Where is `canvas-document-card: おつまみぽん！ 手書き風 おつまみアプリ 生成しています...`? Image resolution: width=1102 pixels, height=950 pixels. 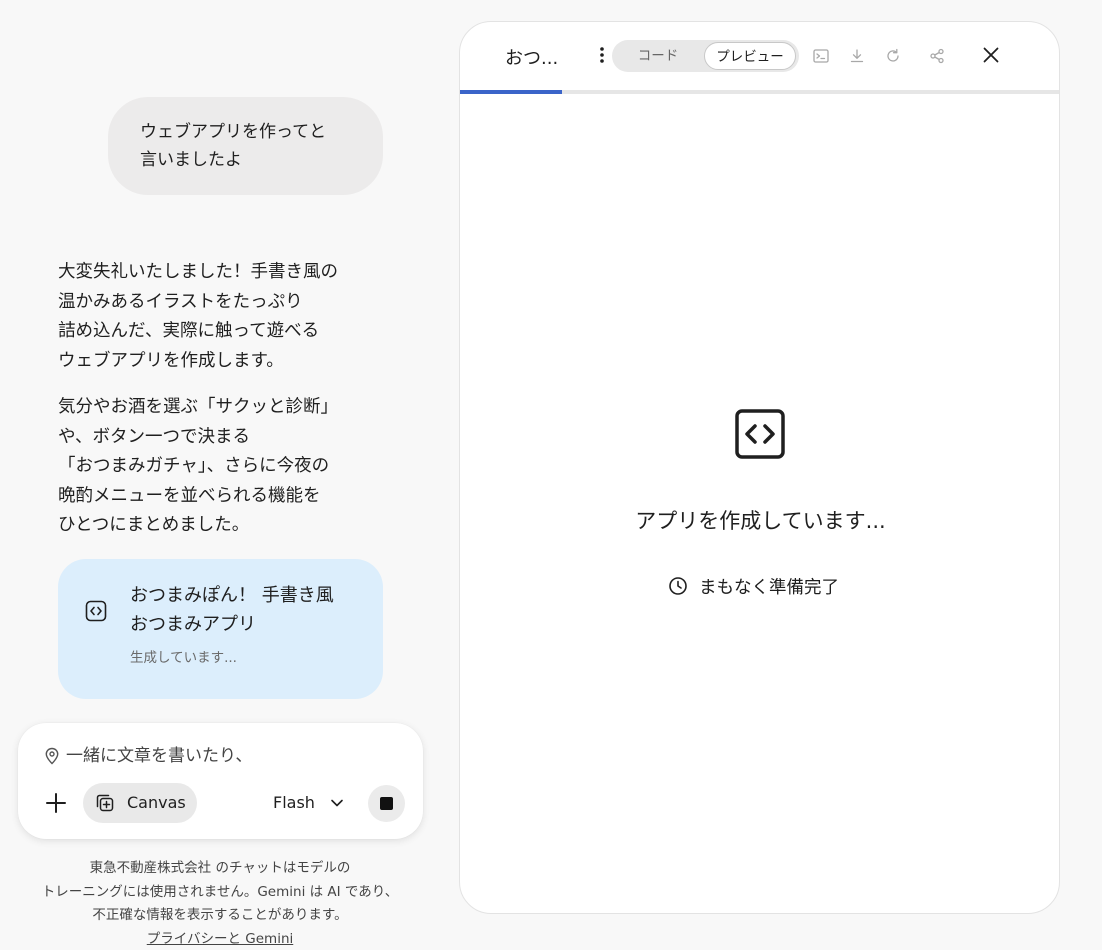 canvas-document-card: おつまみぽん！ 手書き風 おつまみアプリ 生成しています... is located at coordinates (220, 629).